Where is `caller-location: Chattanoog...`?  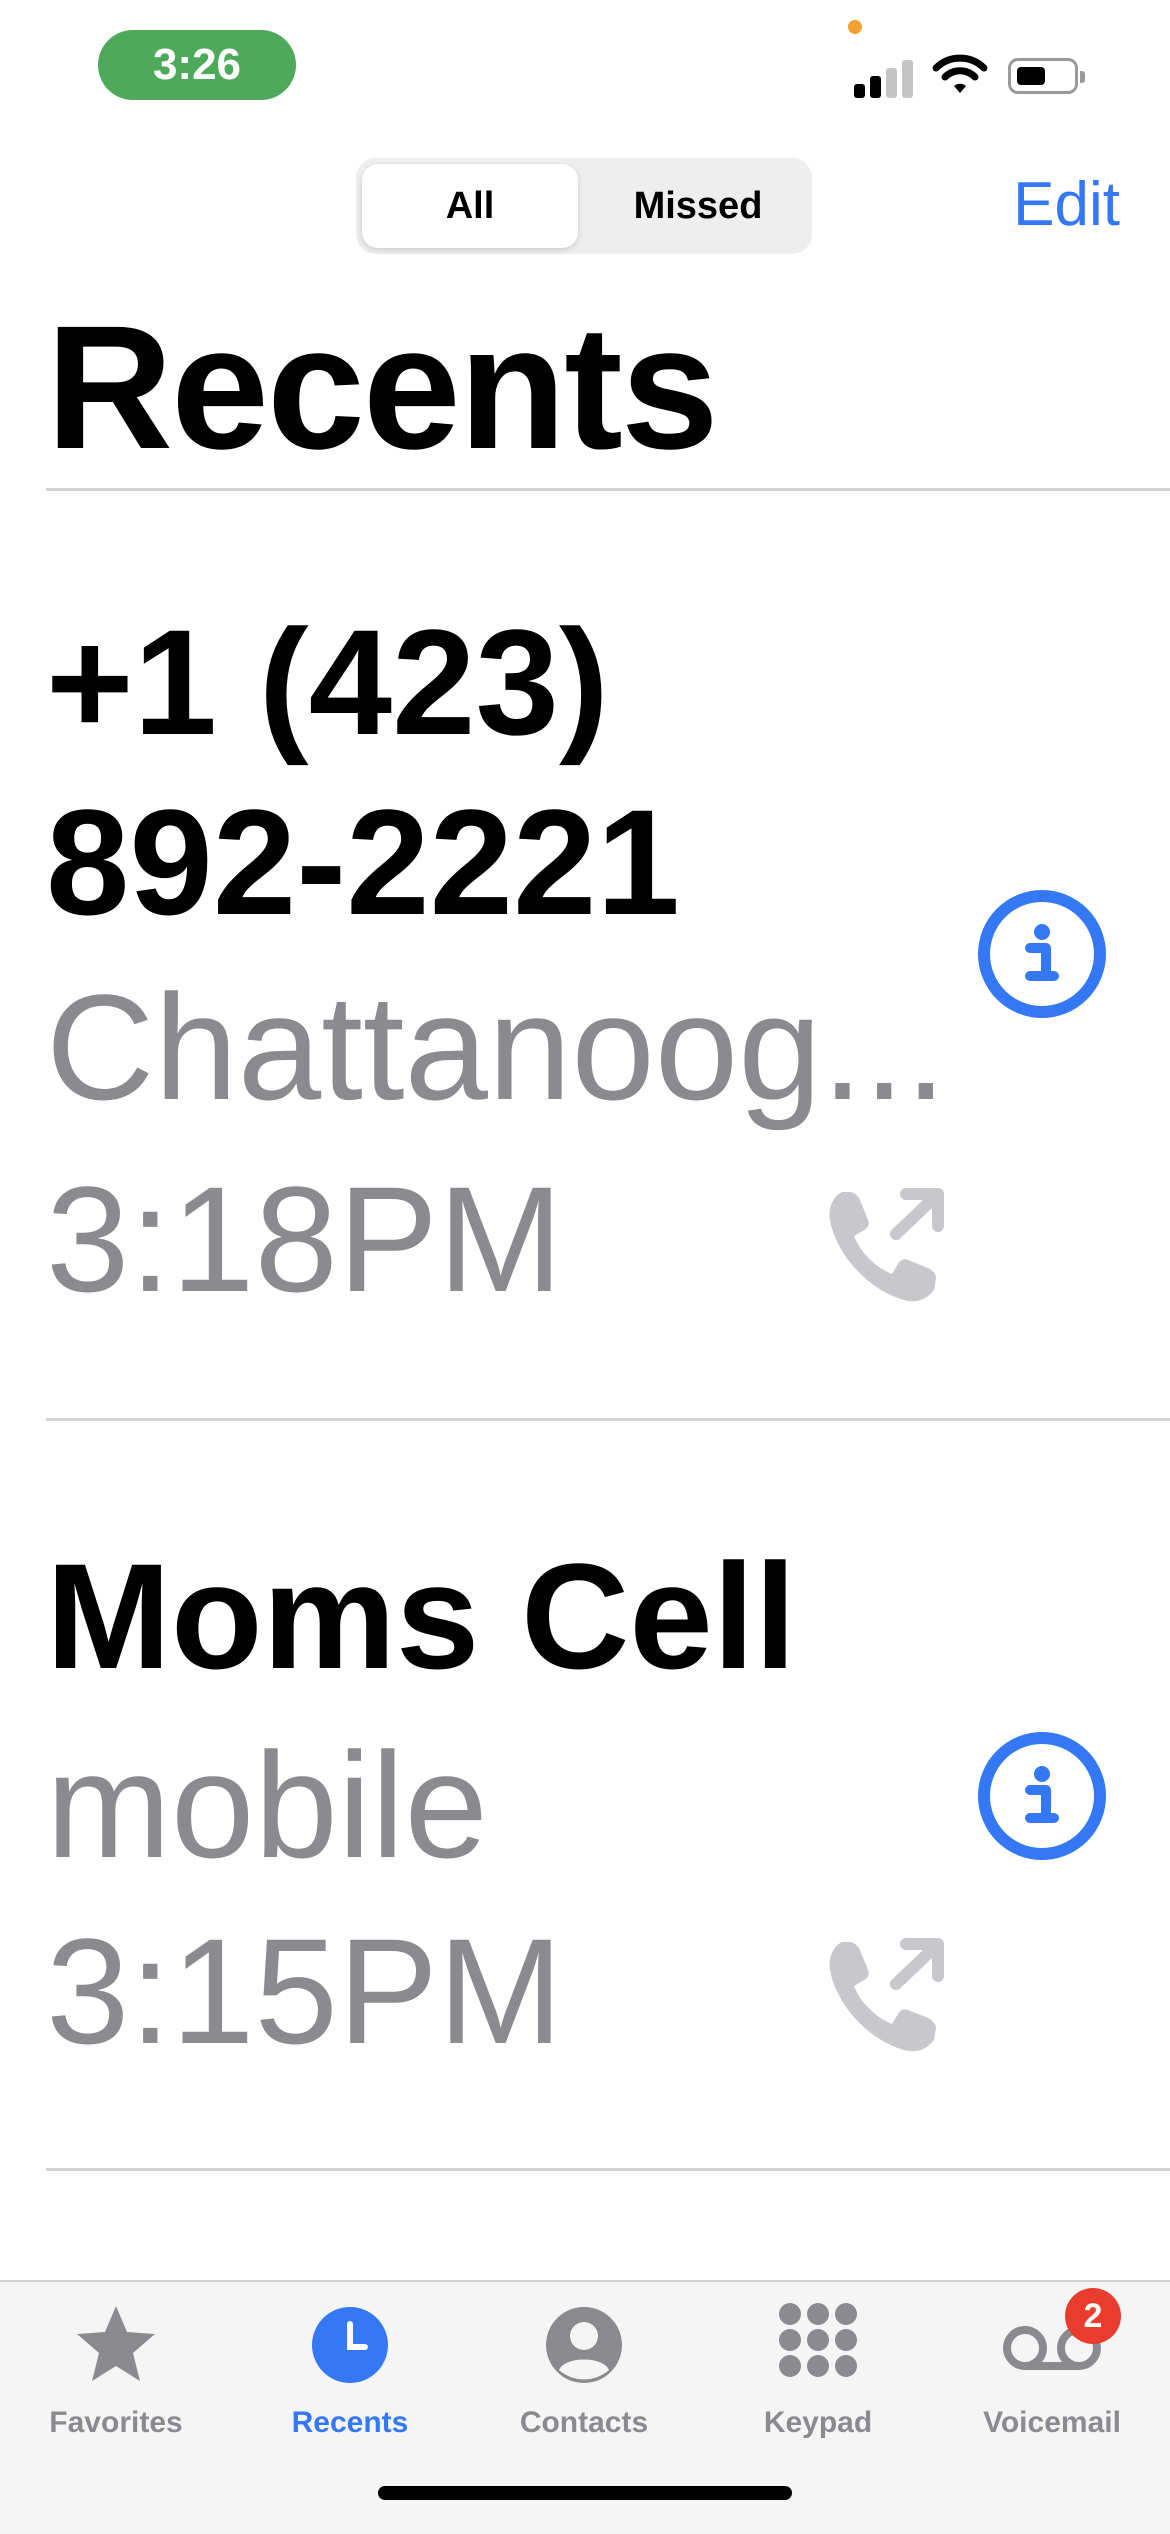 caller-location: Chattanoog... is located at coordinates (496, 1047).